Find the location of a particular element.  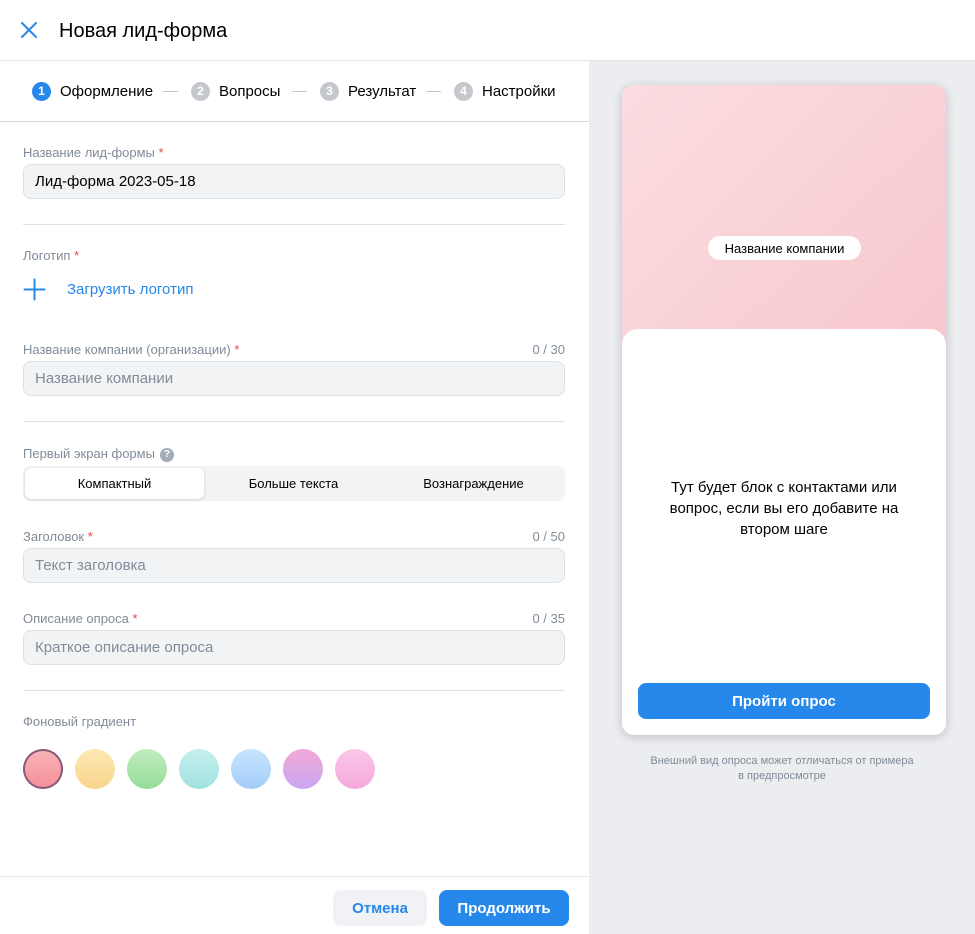

step-questions: 2 Вопросы is located at coordinates (235, 91).